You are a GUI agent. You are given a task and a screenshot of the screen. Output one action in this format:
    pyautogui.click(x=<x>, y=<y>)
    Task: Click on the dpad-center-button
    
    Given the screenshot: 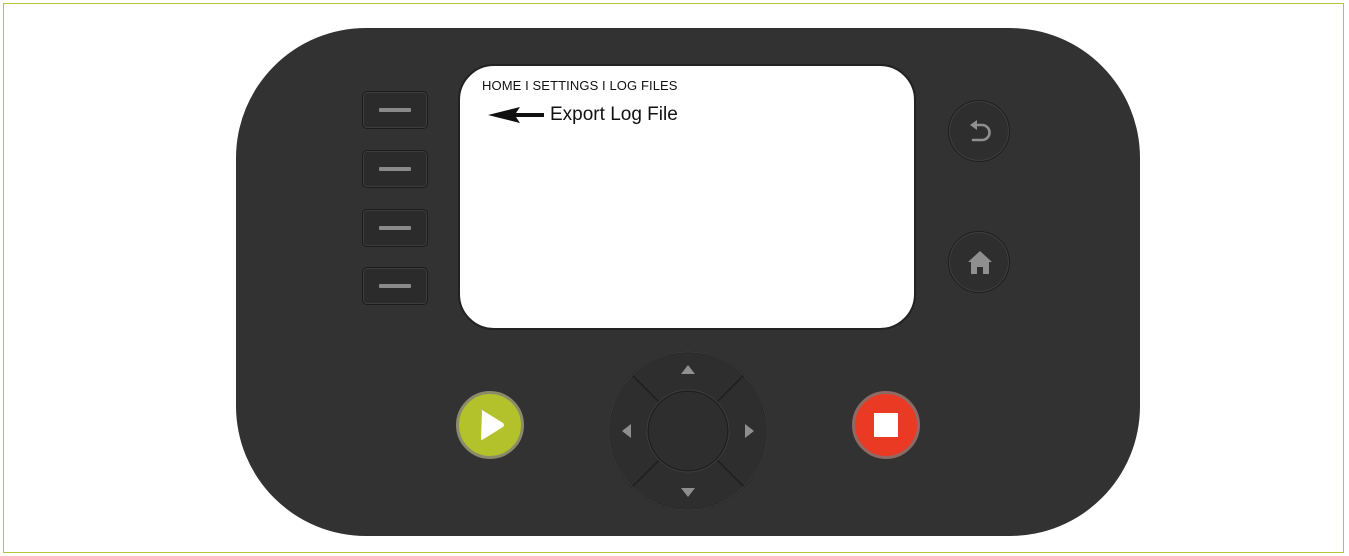 What is the action you would take?
    pyautogui.click(x=688, y=431)
    